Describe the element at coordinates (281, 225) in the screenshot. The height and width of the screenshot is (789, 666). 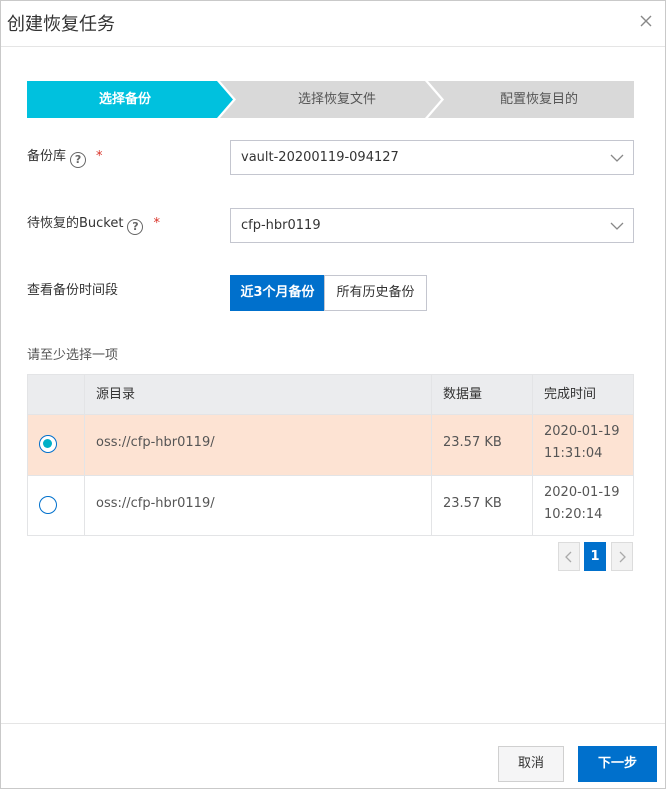
I see `bucket-select-value: cfp-hbr0119` at that location.